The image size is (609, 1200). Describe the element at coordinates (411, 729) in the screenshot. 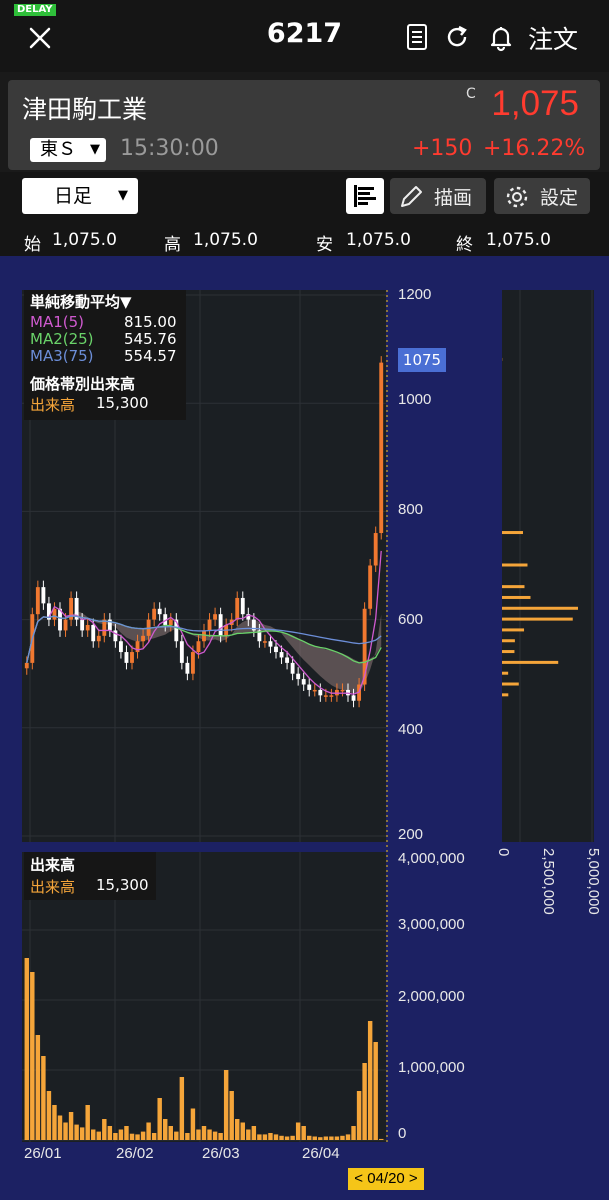

I see `price-axis-label: 400` at that location.